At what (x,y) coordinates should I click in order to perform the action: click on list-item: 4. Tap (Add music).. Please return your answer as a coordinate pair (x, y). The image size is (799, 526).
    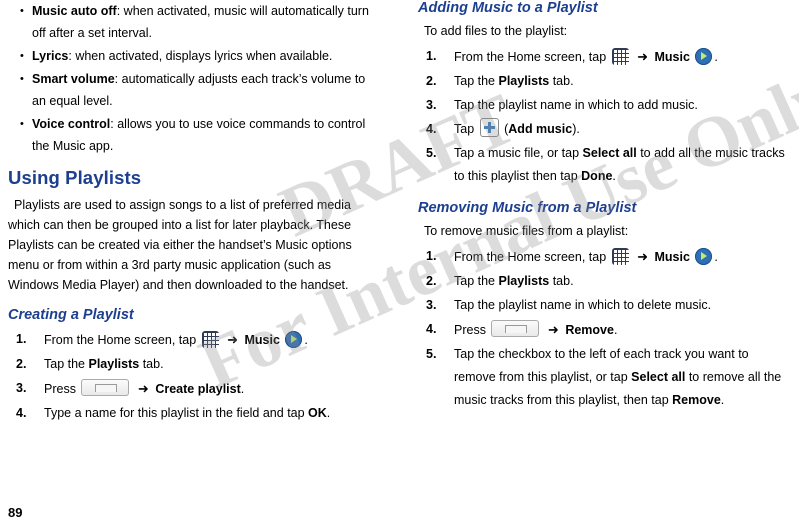
    Looking at the image, I should click on (603, 129).